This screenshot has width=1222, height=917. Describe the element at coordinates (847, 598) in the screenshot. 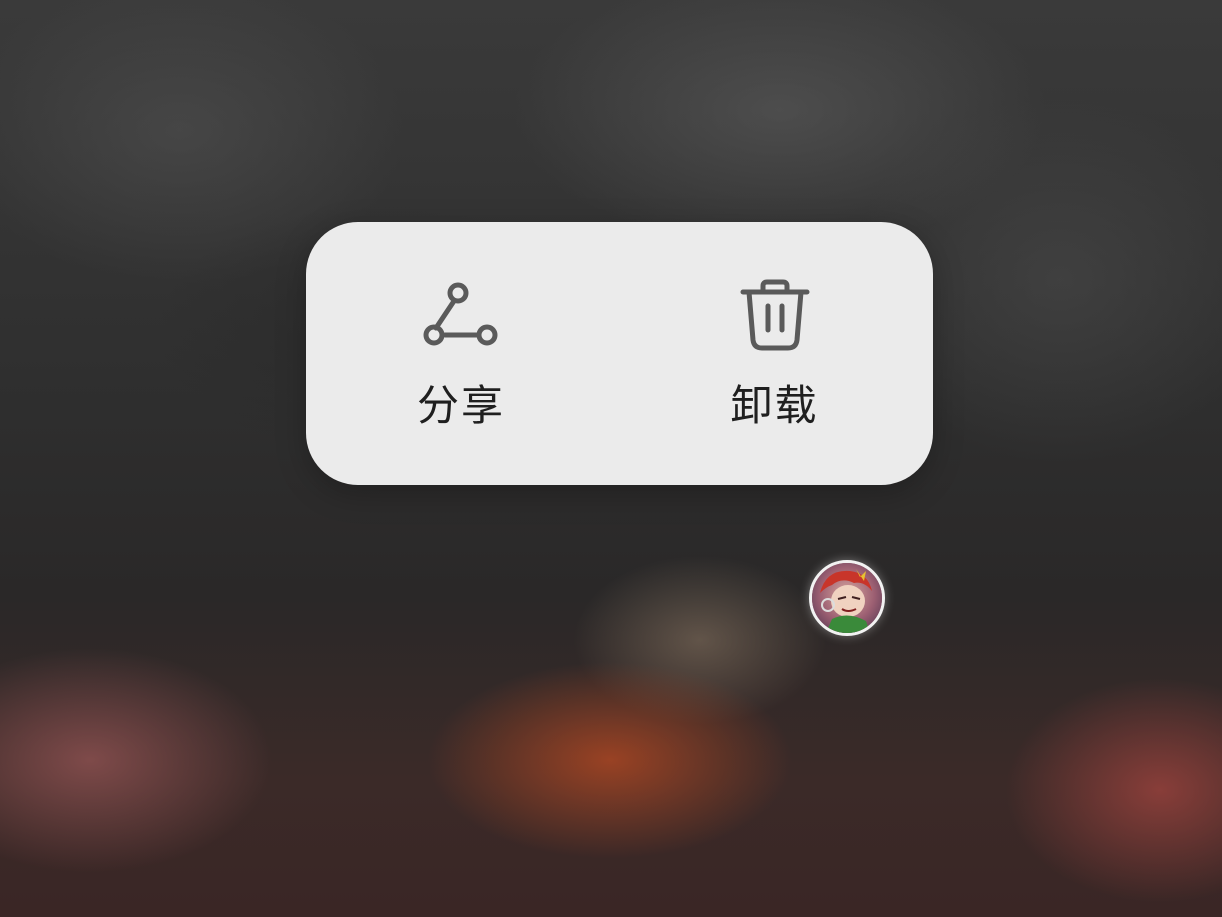

I see `user-avatar` at that location.